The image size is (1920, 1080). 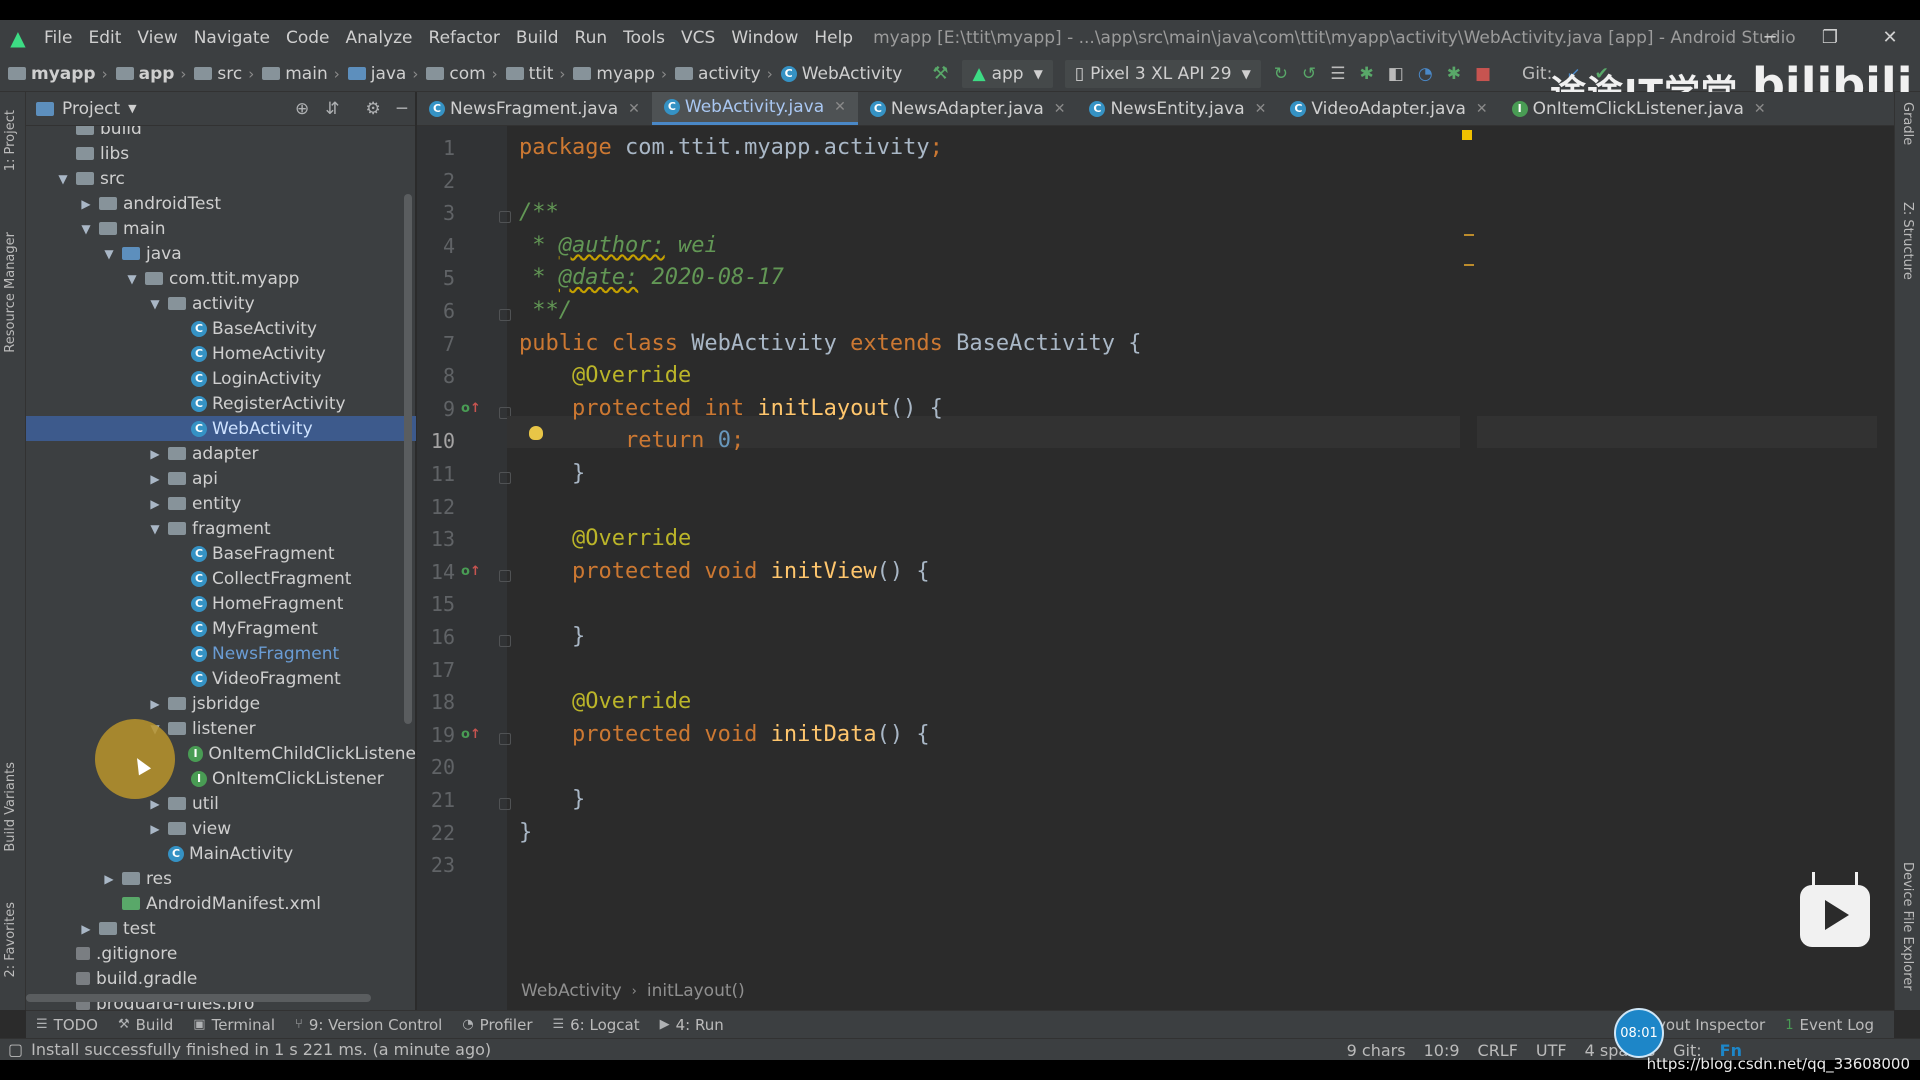 What do you see at coordinates (545, 311) in the screenshot?
I see `code-line: **/` at bounding box center [545, 311].